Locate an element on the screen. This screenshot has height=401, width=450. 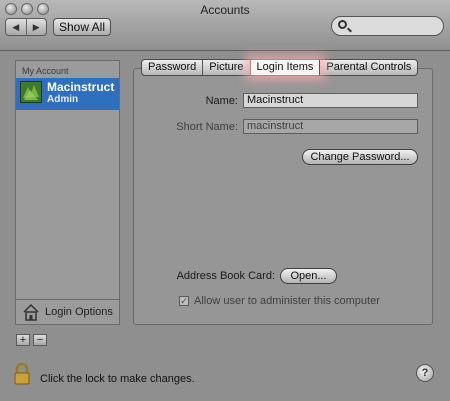
title-bar: Accounts ◀ ▶ Show All is located at coordinates (225, 25).